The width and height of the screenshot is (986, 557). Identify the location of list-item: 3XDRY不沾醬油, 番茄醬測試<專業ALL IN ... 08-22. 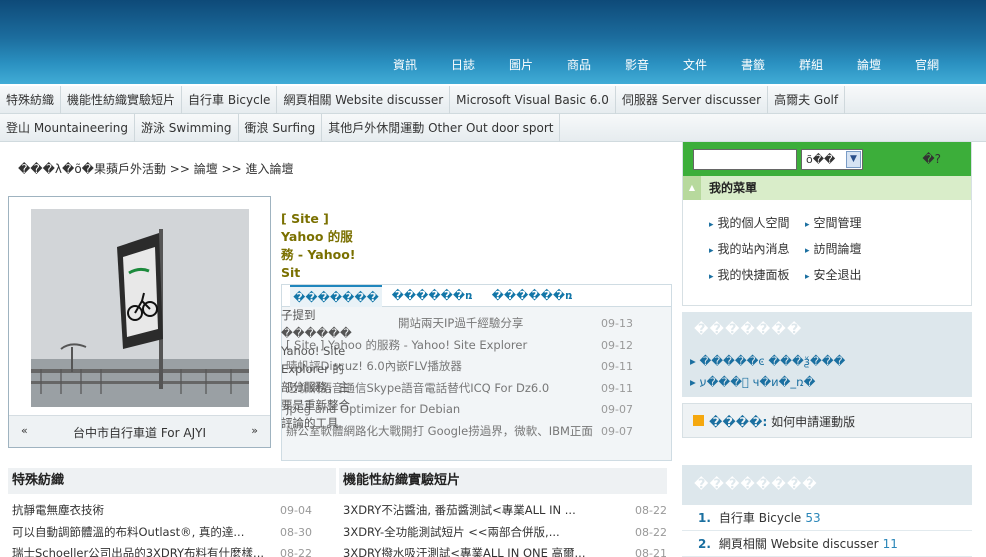
(503, 511).